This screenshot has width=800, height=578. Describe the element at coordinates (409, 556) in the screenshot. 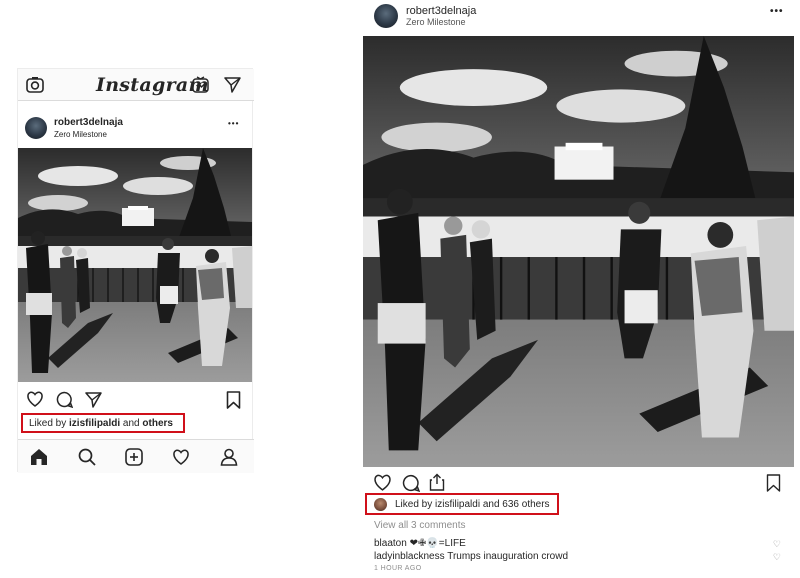

I see `comment-username: ladyinblackness` at that location.